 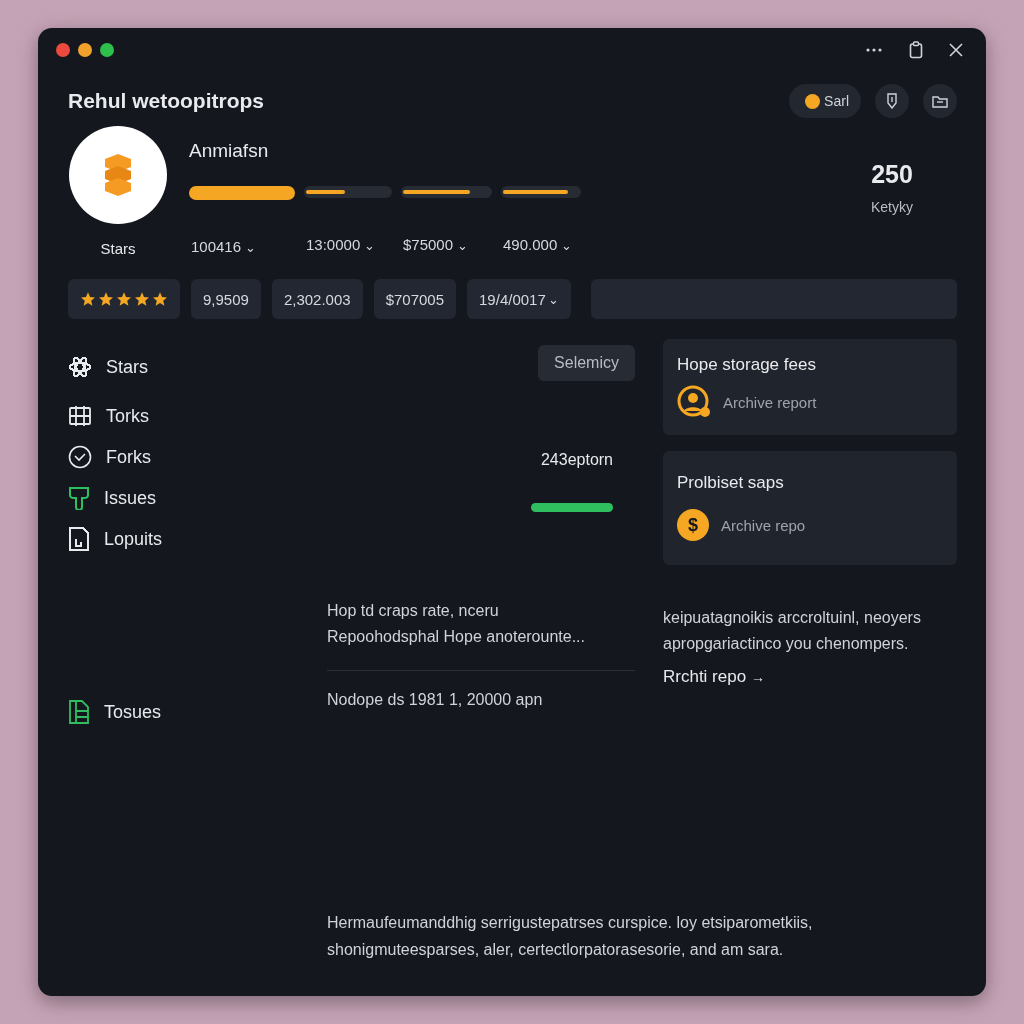 What do you see at coordinates (197, 416) in the screenshot?
I see `sidebar-item: Torks` at bounding box center [197, 416].